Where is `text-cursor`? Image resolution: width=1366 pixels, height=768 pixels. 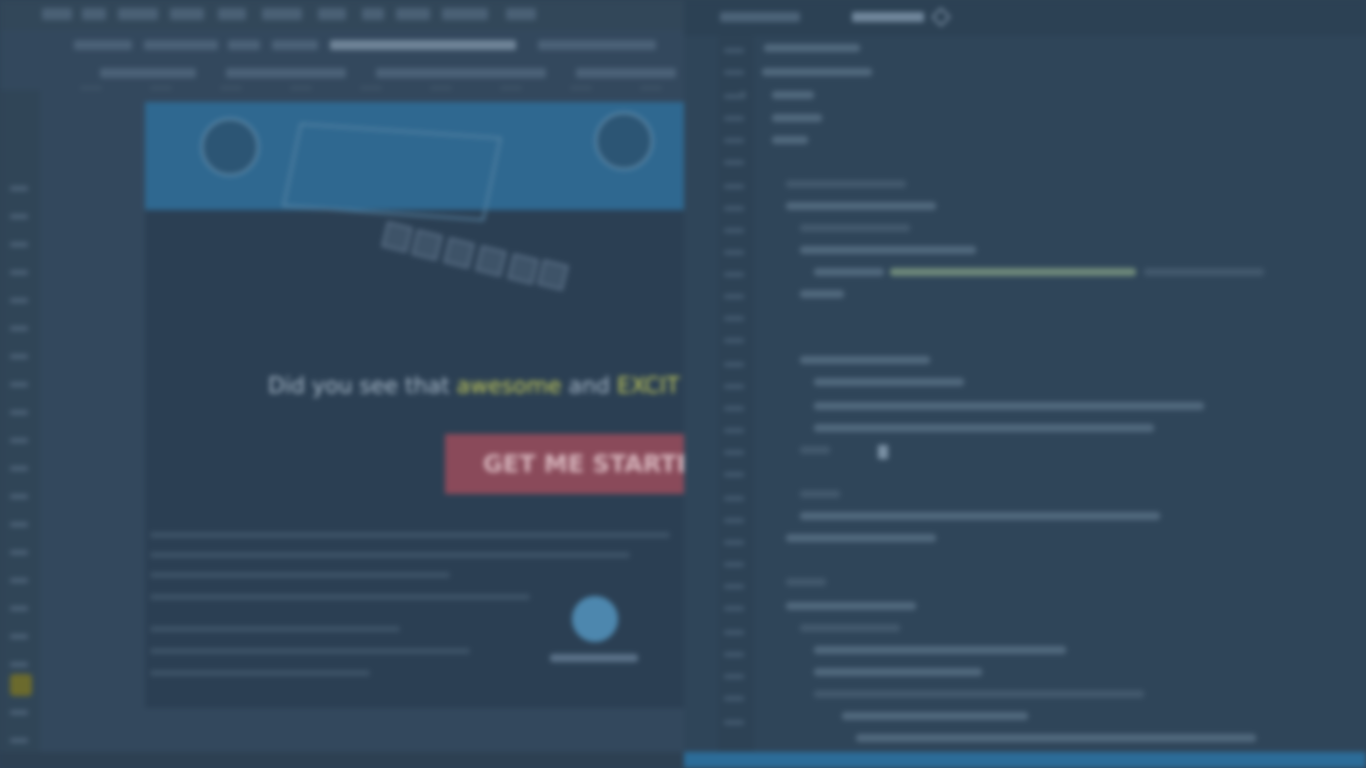
text-cursor is located at coordinates (883, 452).